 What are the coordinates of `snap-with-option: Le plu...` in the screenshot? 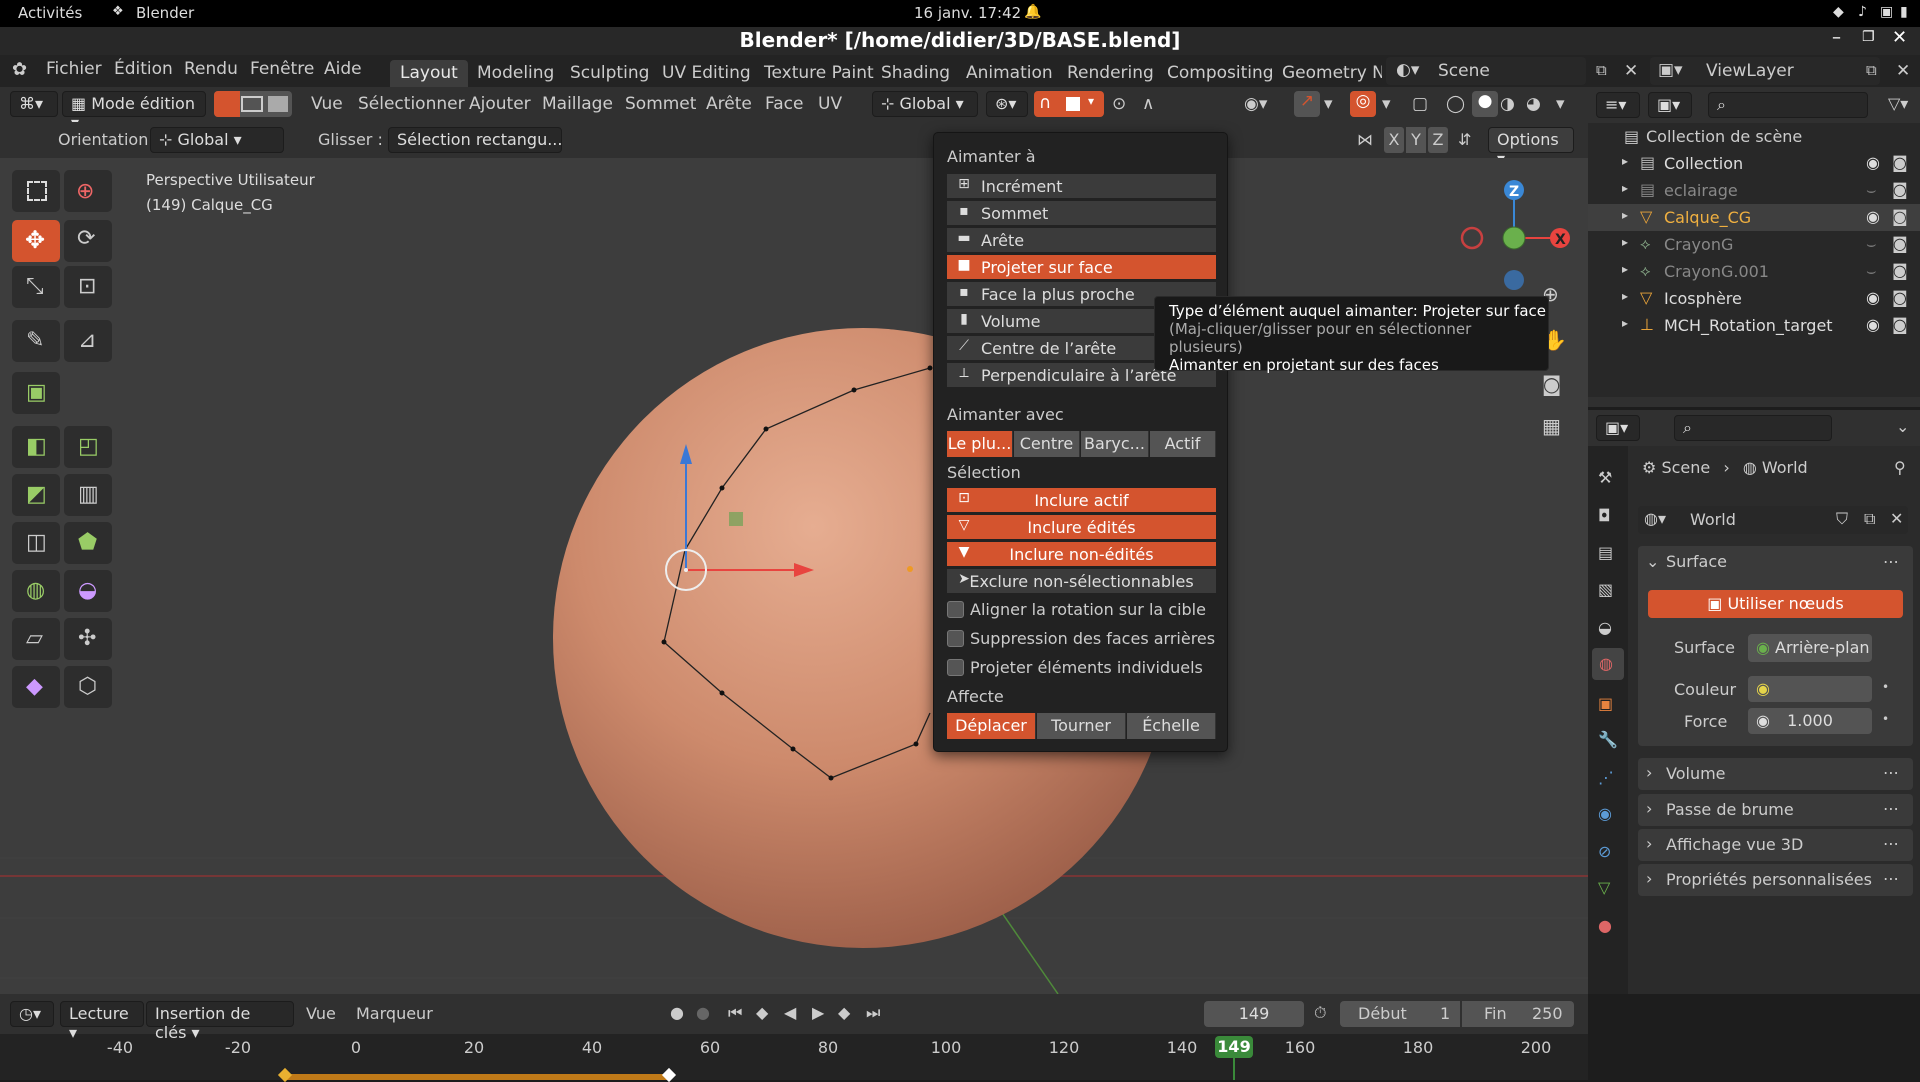 It's located at (980, 444).